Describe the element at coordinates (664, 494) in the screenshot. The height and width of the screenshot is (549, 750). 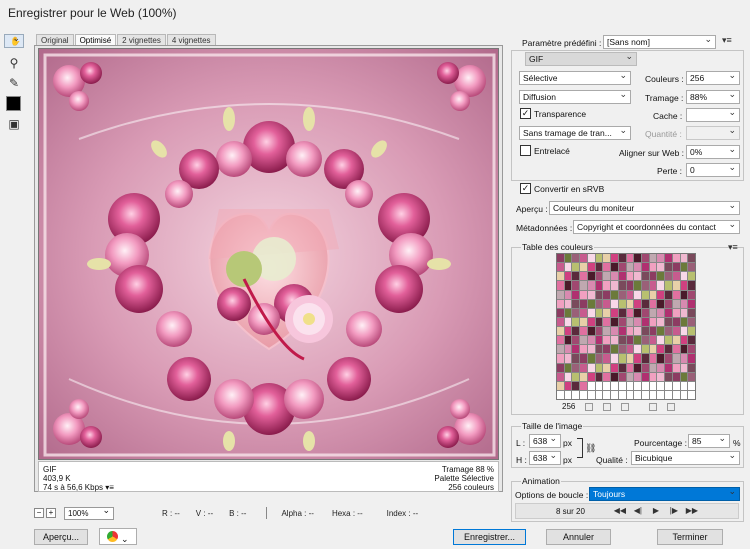
I see `loop-select: Toujours` at that location.